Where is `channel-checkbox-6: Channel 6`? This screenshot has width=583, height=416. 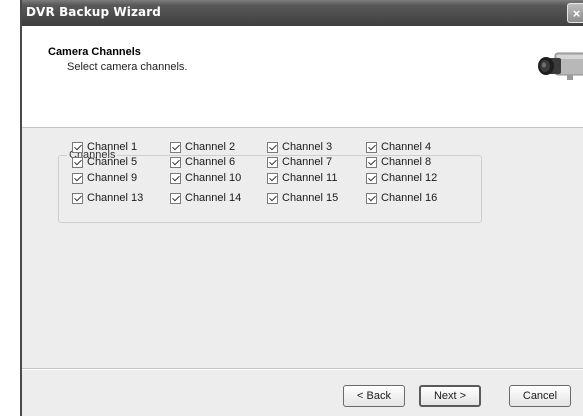
channel-checkbox-6: Channel 6 is located at coordinates (202, 162).